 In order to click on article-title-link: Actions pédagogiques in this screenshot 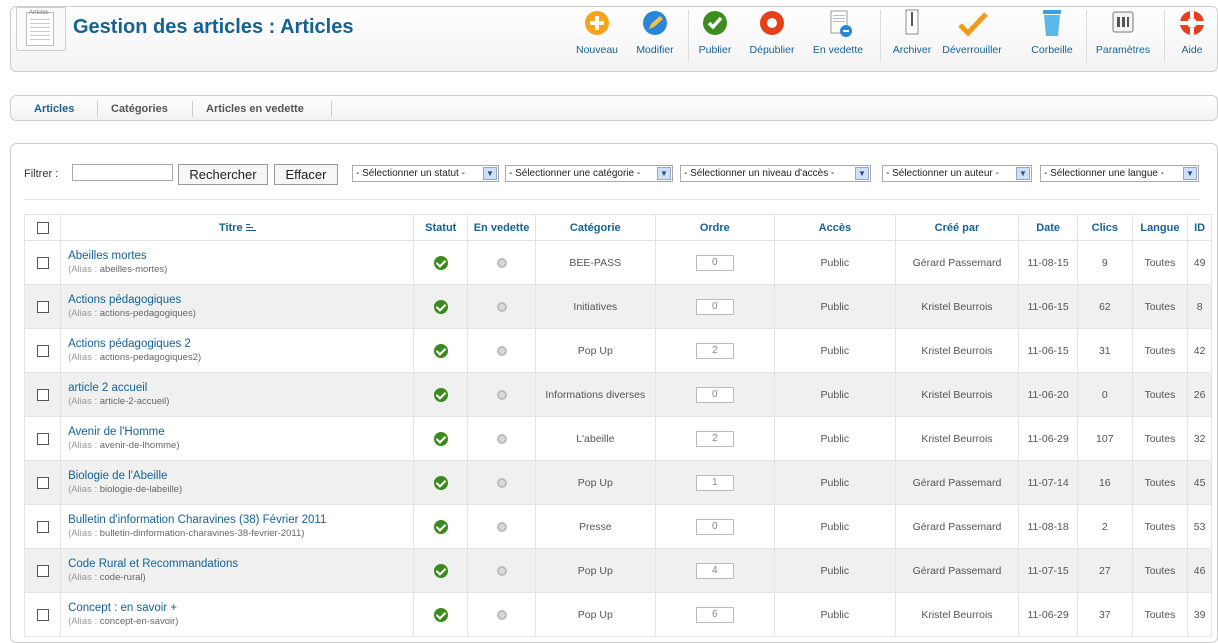, I will do `click(239, 300)`.